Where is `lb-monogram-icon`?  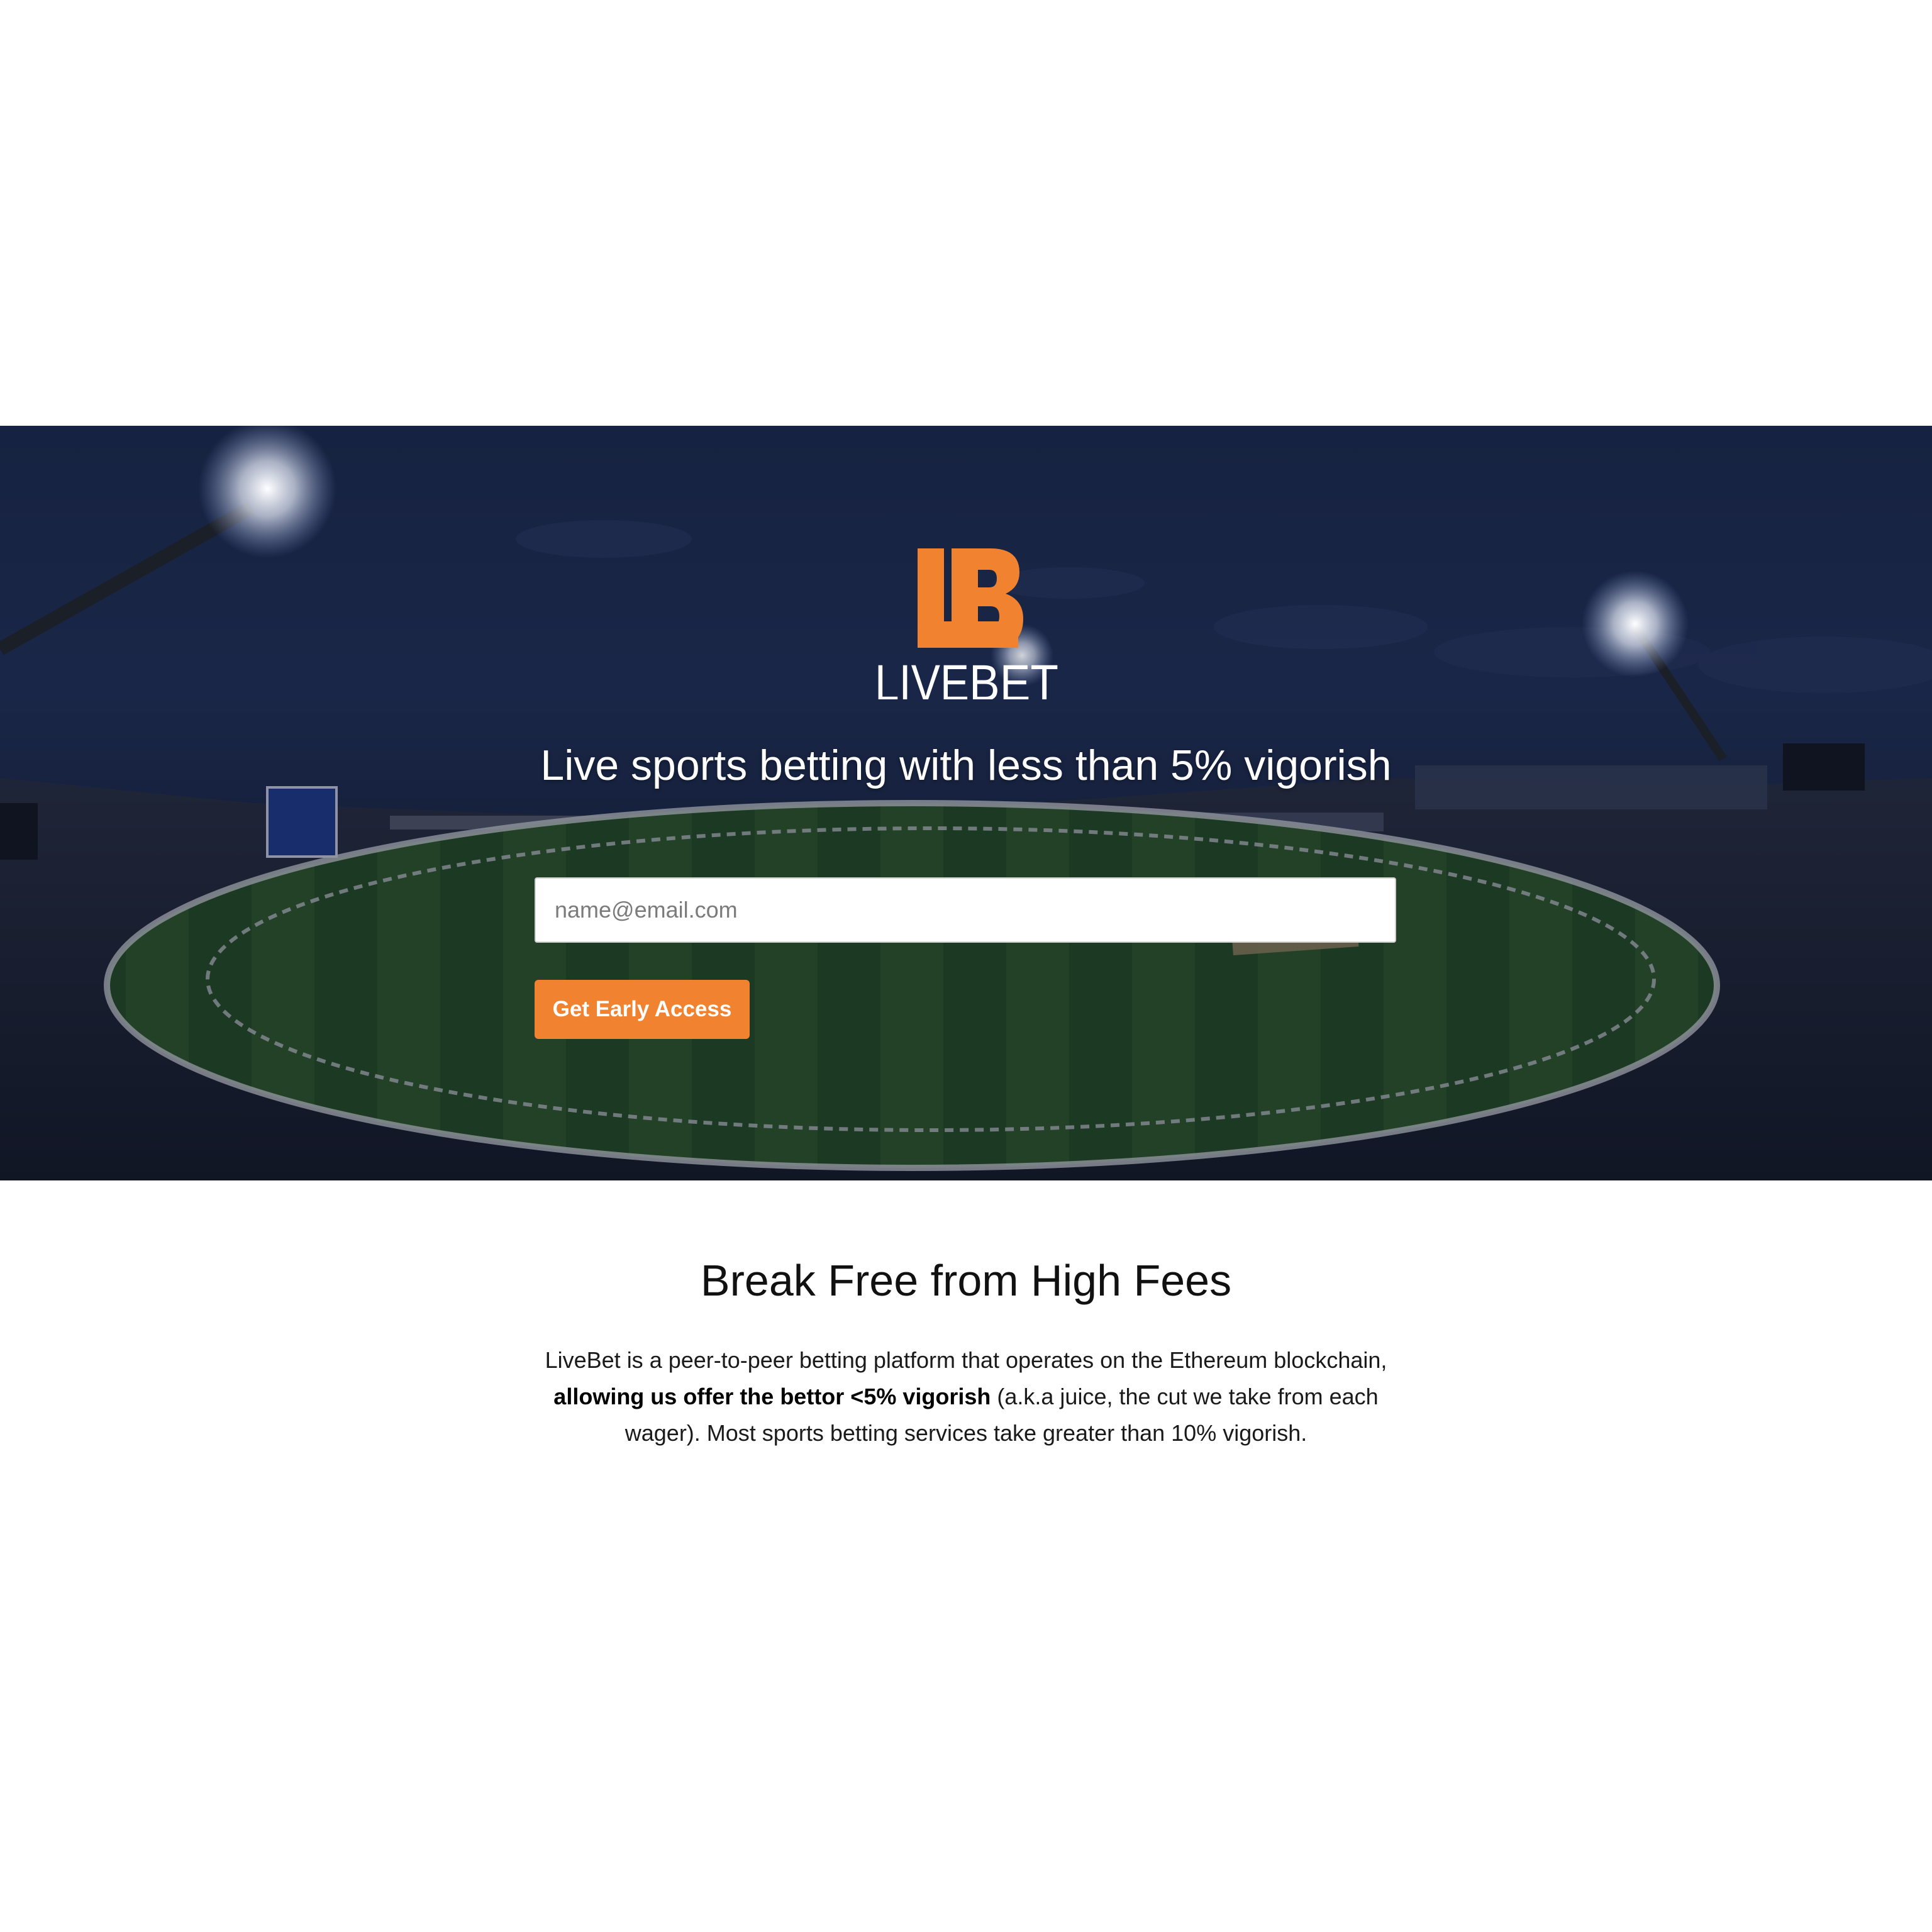
lb-monogram-icon is located at coordinates (970, 598).